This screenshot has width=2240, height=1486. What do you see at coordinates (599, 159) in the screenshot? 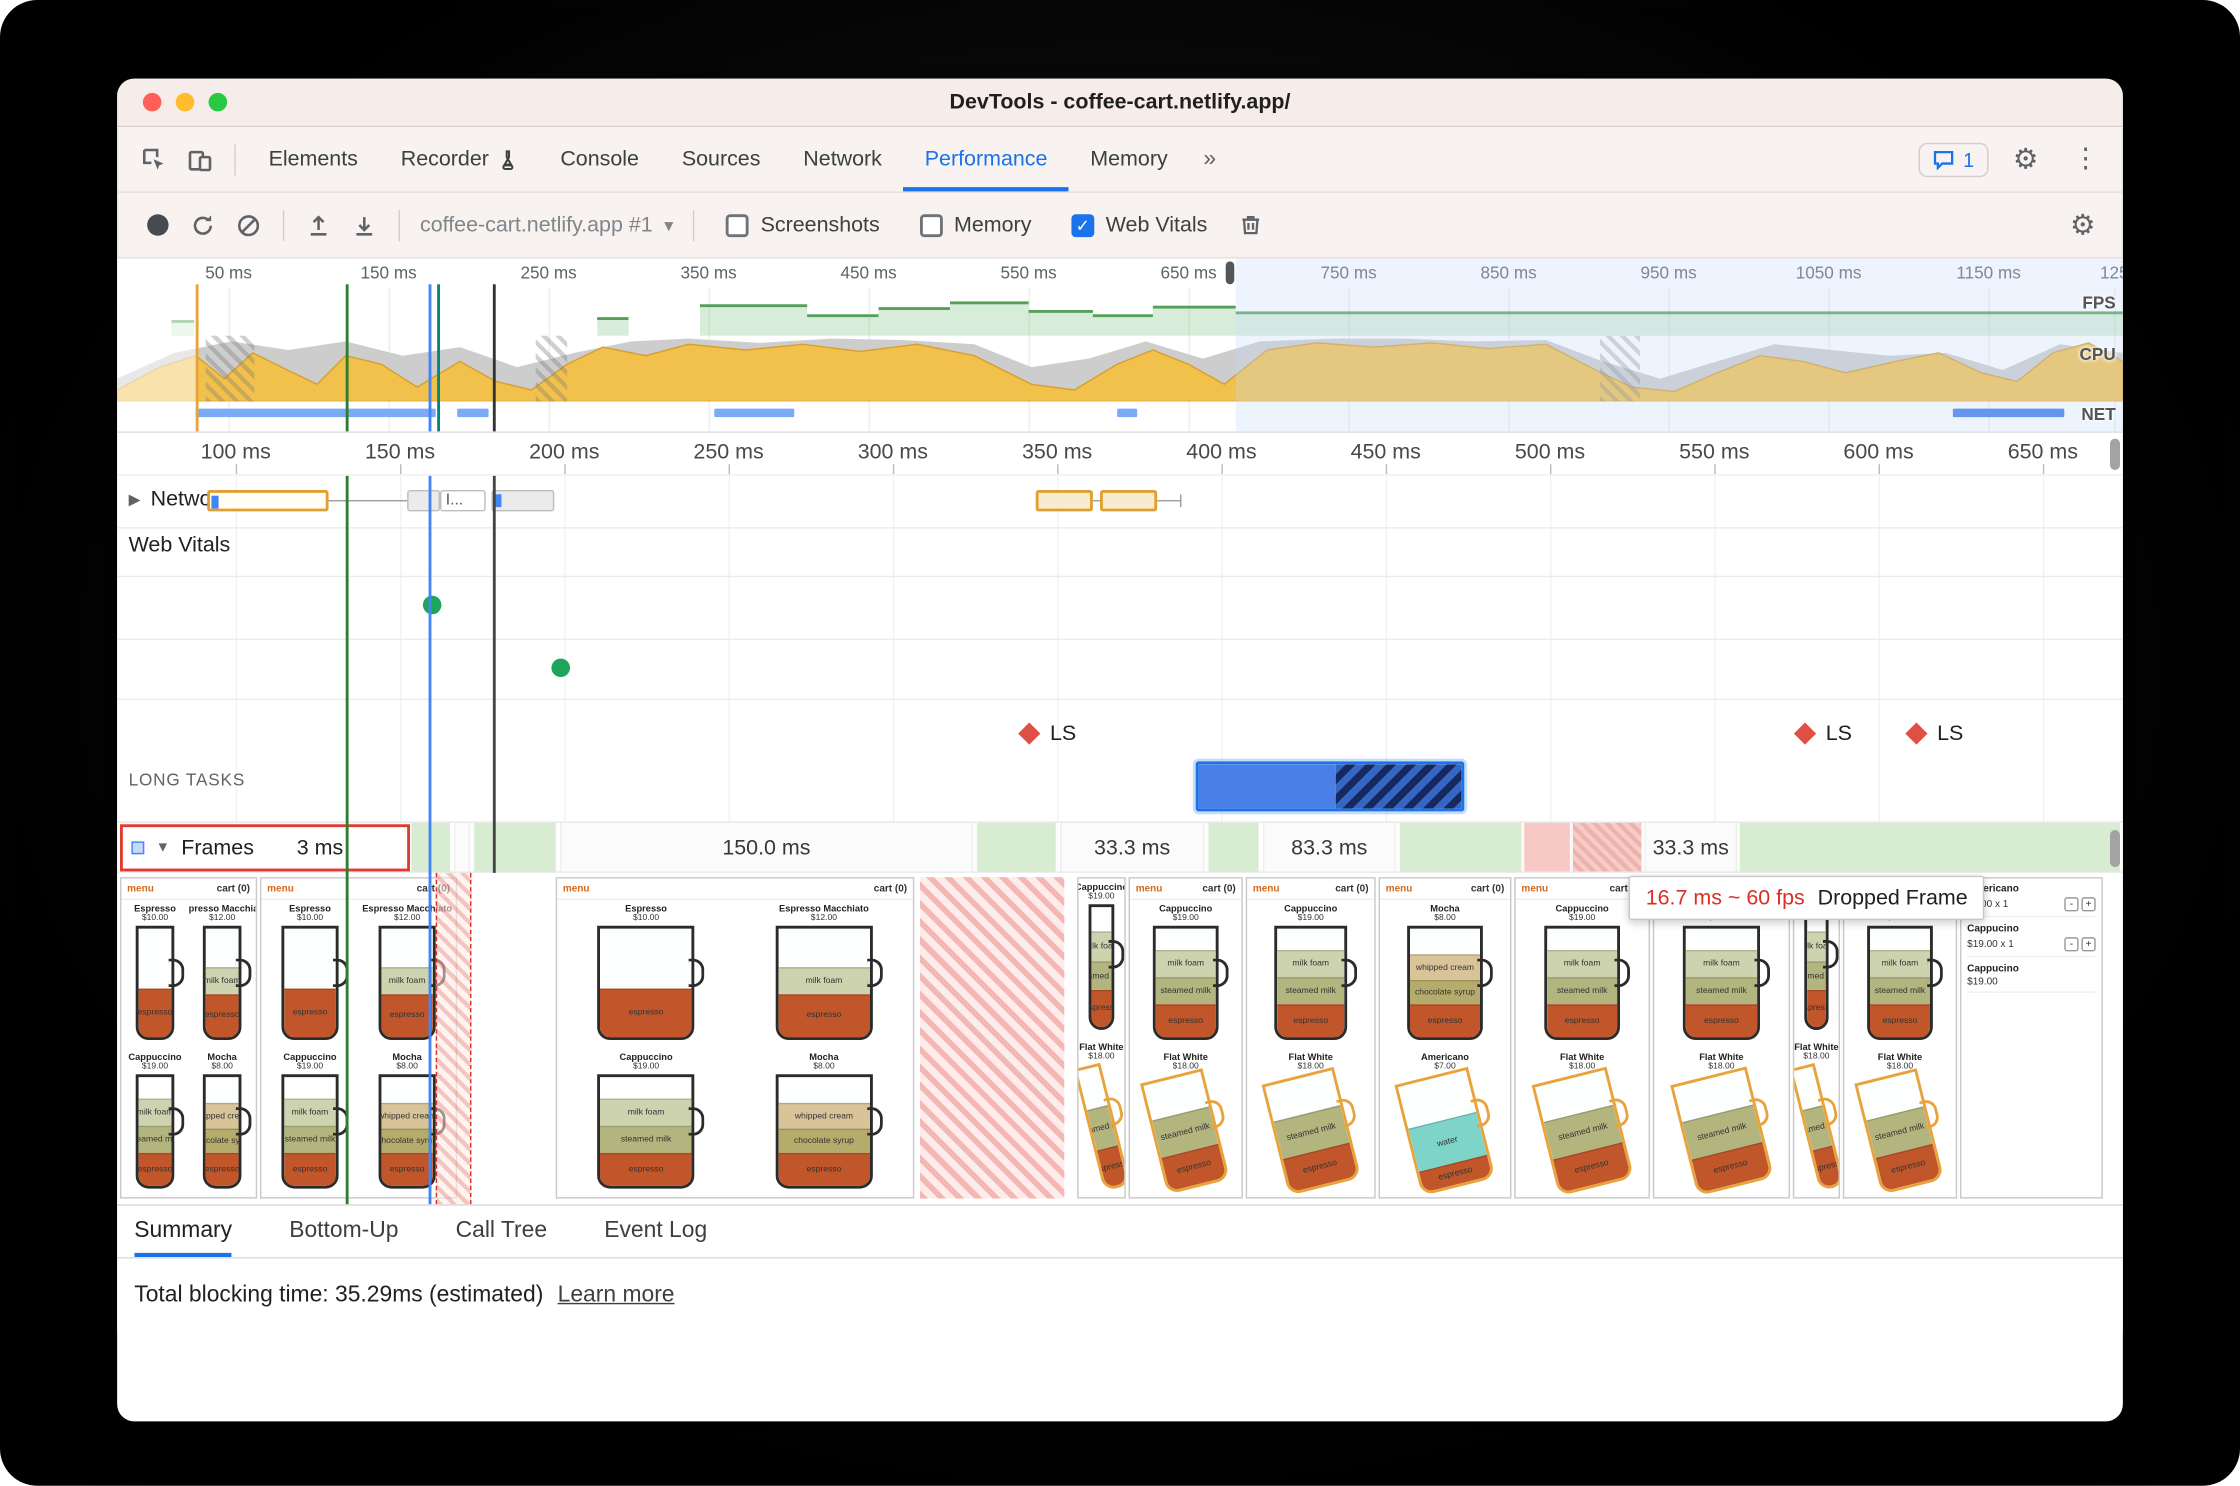
I see `tab-console: Console` at bounding box center [599, 159].